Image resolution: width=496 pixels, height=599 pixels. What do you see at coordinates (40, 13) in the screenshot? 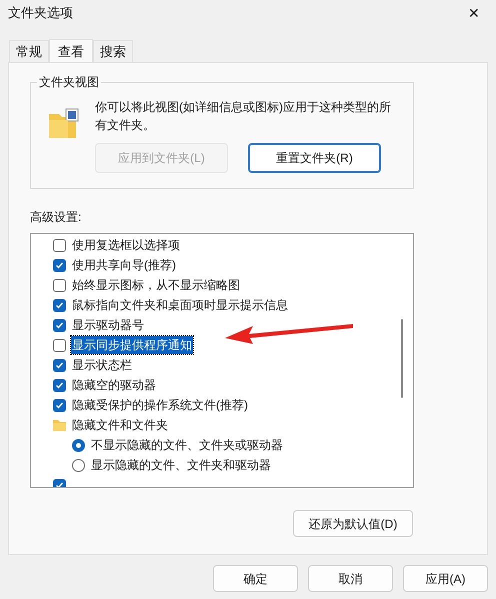
I see `window-title: 文件夹选项` at bounding box center [40, 13].